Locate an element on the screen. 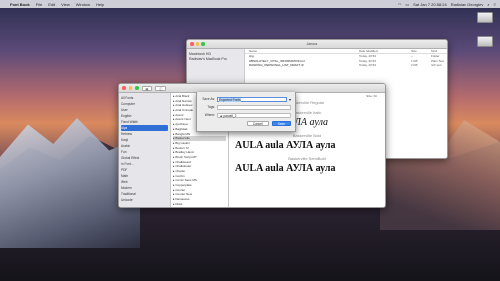  font-name: Damascus is located at coordinates (182, 199).